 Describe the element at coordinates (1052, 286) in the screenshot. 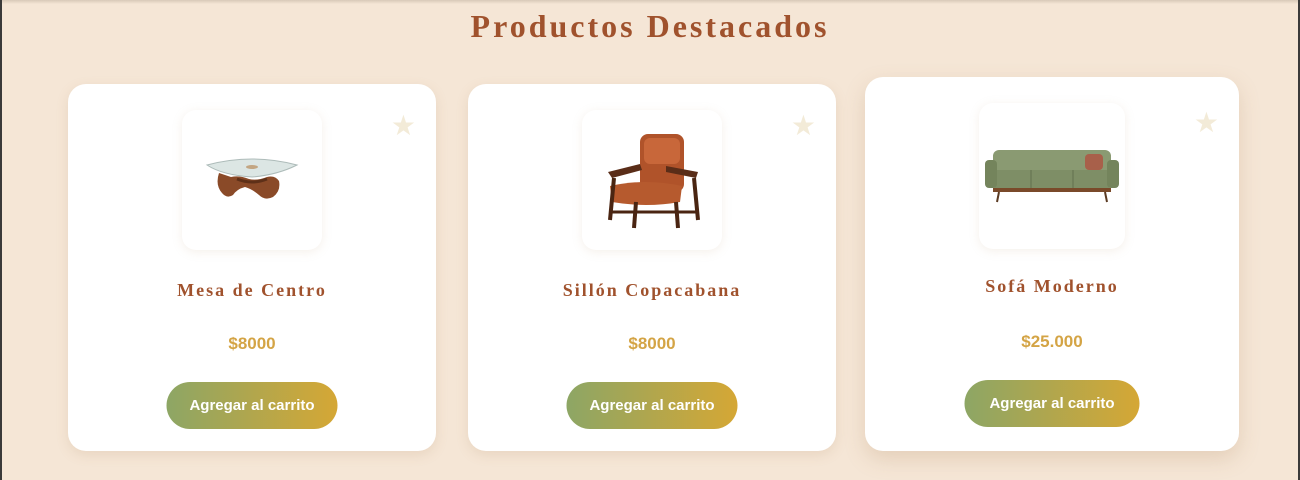

I see `product-name: Sofá Moderno` at that location.